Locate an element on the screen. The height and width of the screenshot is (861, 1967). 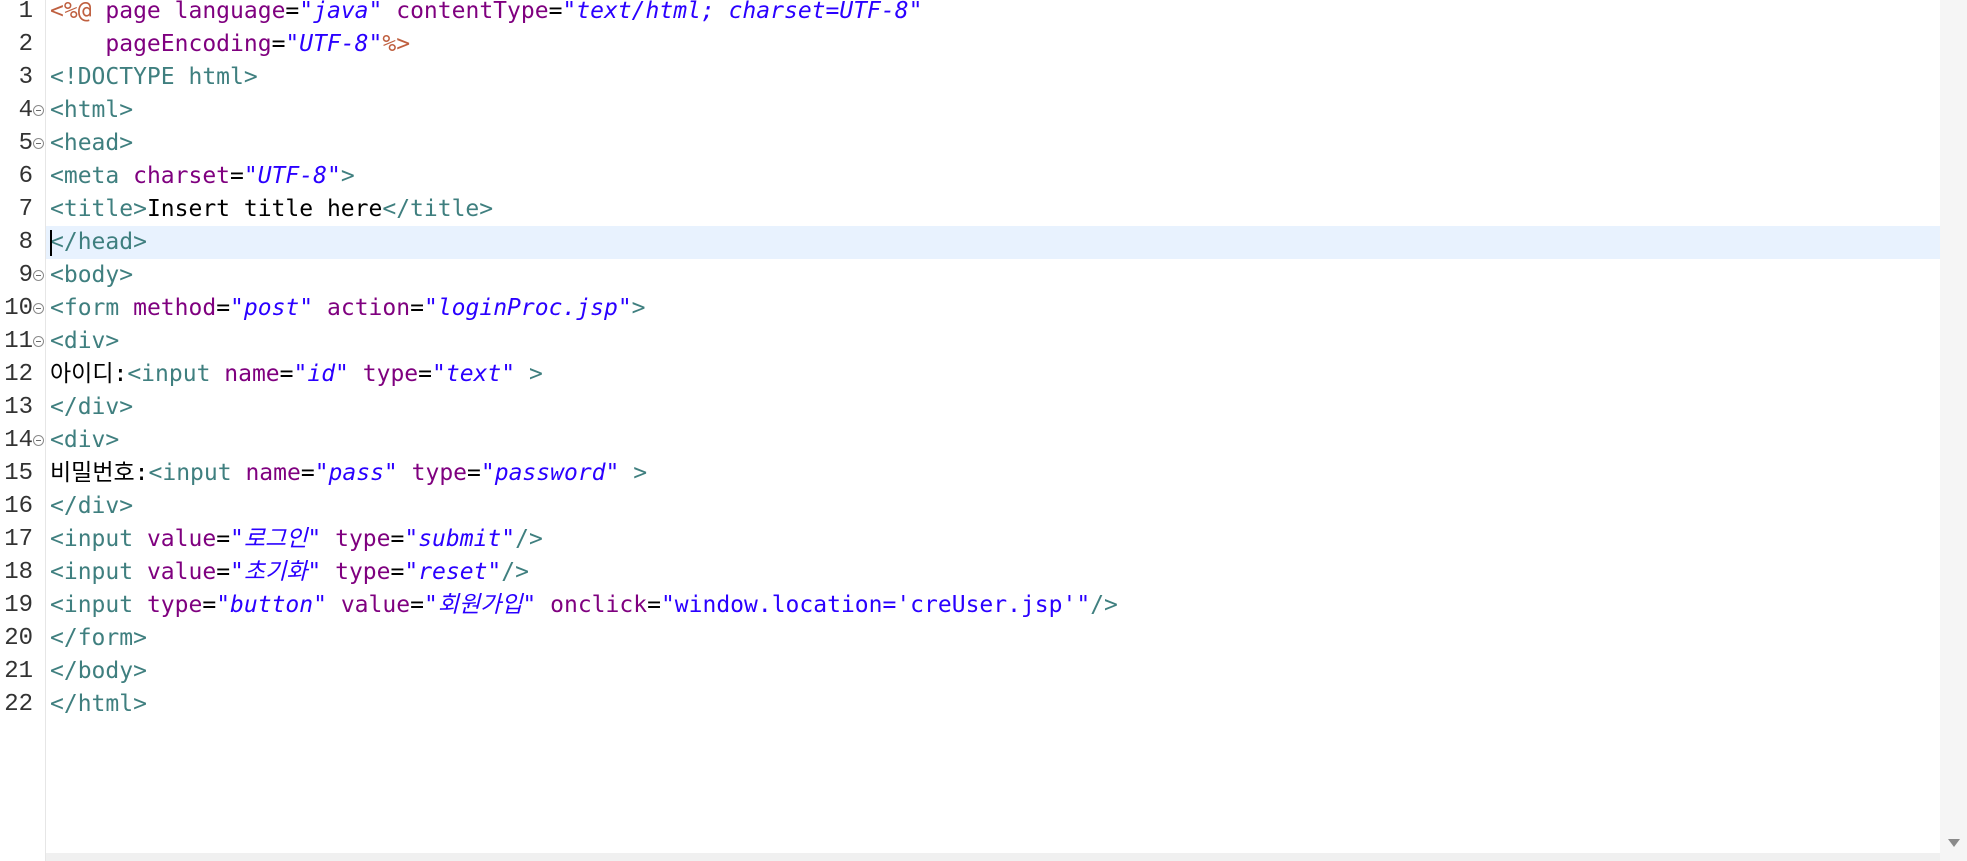
code-token: onclick is located at coordinates (599, 605).